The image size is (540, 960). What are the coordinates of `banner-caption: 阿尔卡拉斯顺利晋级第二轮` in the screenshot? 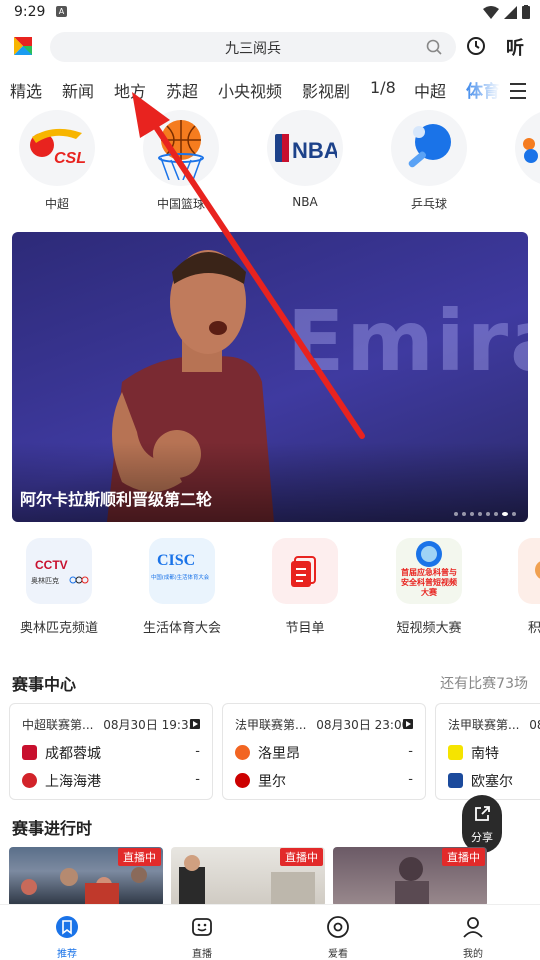 It's located at (116, 499).